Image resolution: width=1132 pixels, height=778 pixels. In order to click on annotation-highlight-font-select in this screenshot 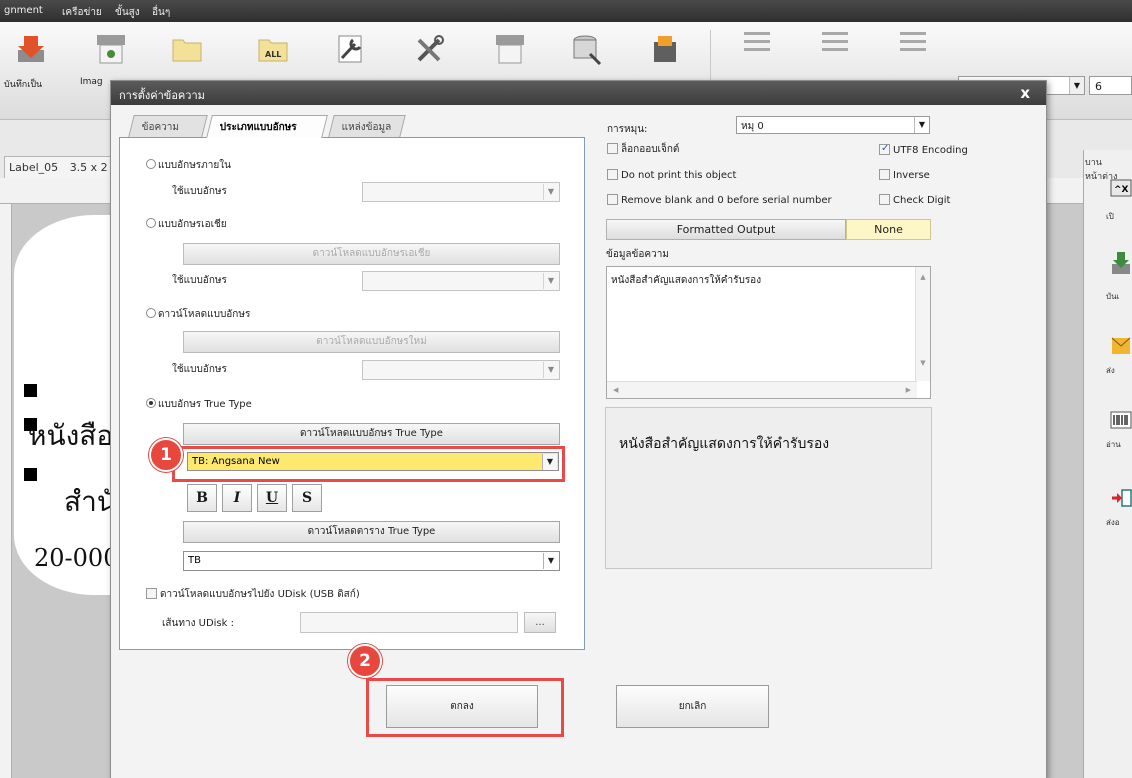, I will do `click(368, 464)`.